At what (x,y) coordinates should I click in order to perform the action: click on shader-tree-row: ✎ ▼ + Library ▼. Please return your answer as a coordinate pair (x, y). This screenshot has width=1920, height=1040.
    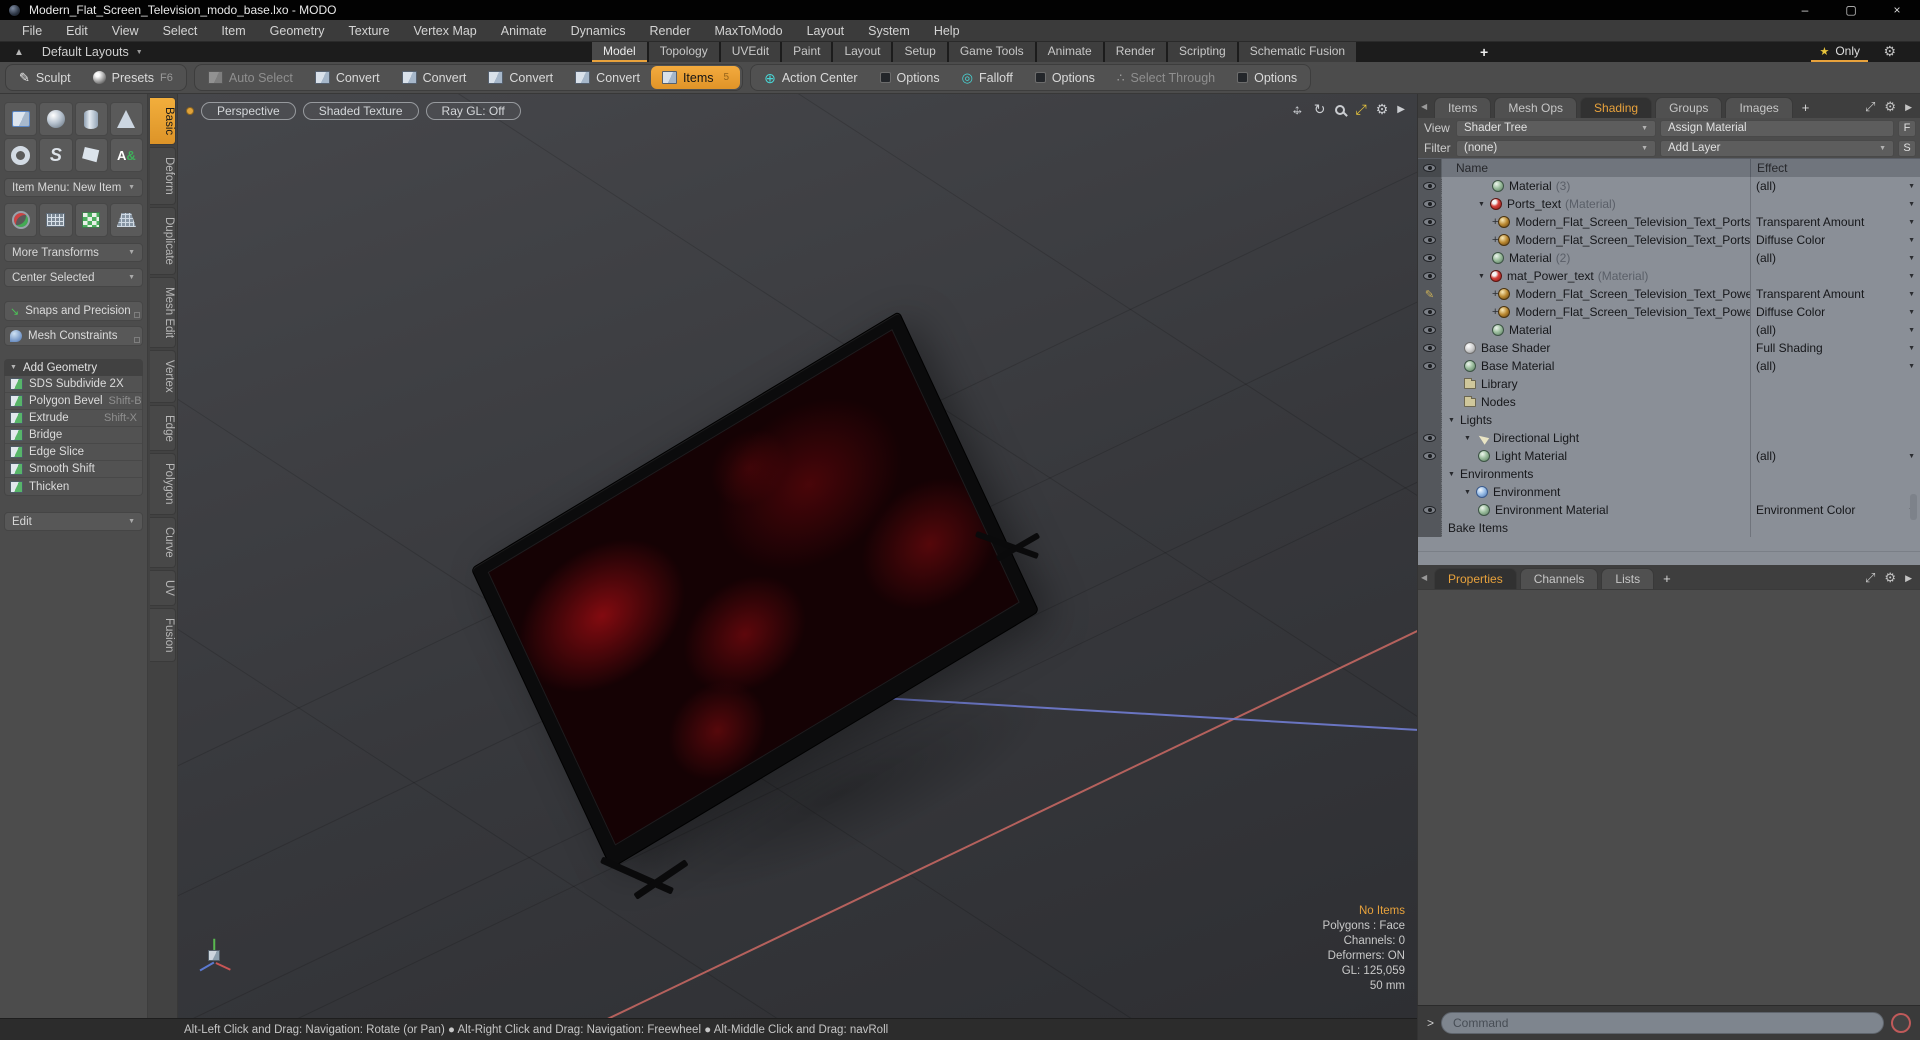
    Looking at the image, I should click on (1669, 384).